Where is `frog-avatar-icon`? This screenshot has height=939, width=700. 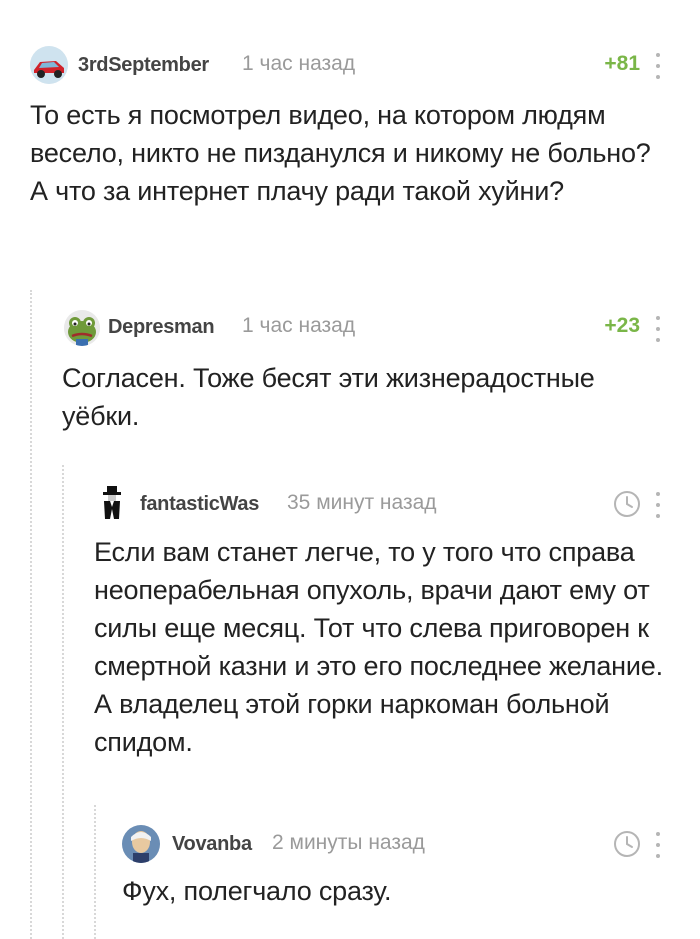
frog-avatar-icon is located at coordinates (82, 328).